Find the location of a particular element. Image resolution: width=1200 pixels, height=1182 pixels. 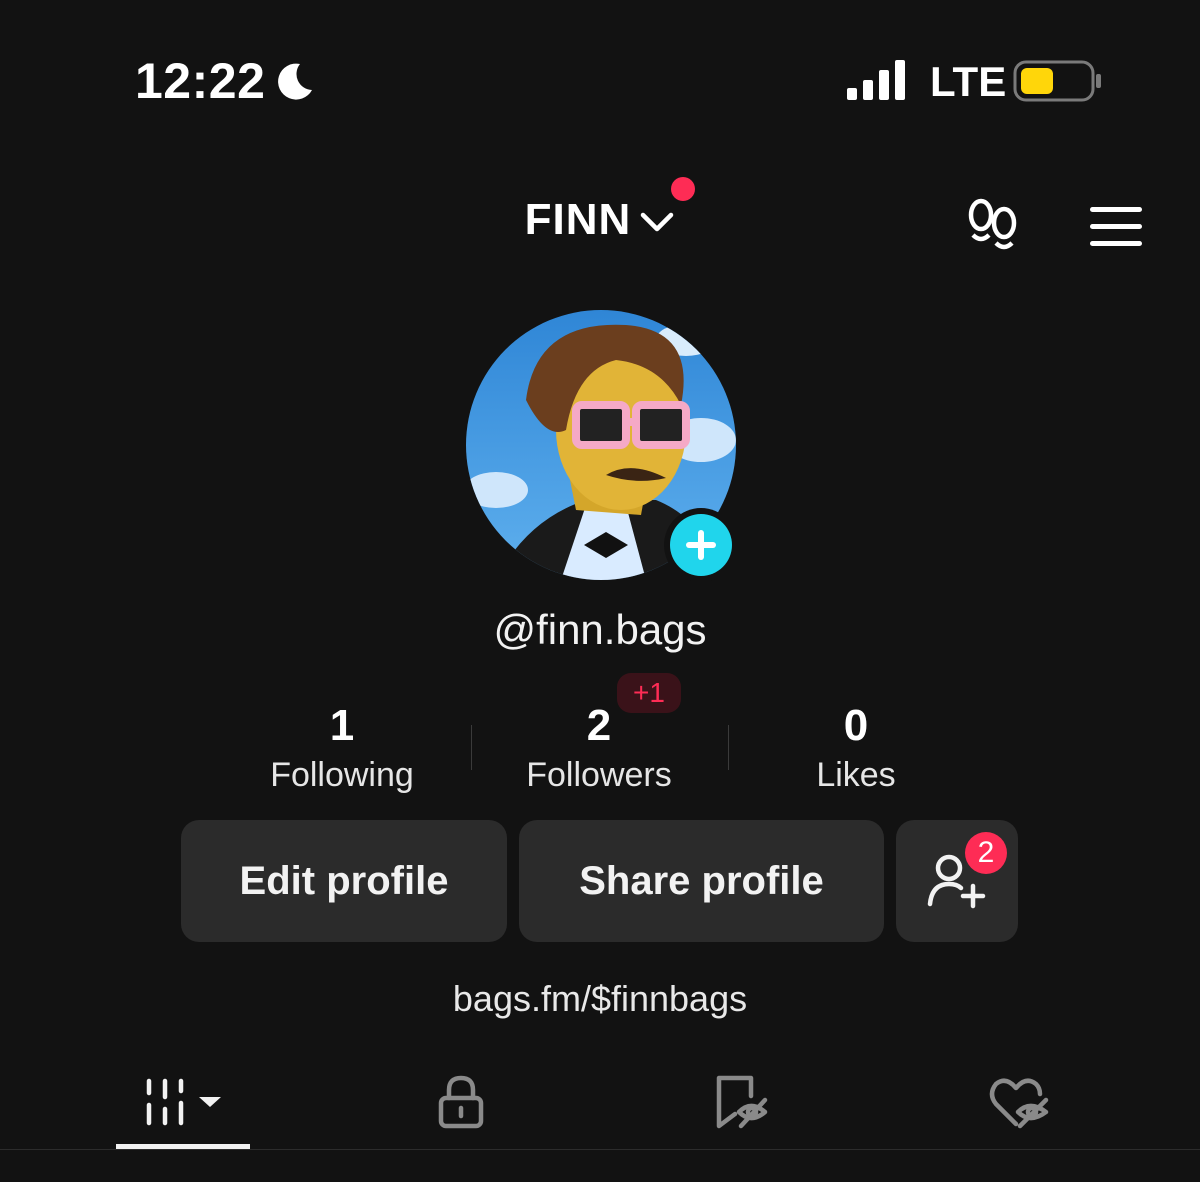

signal-icon is located at coordinates (876, 80).